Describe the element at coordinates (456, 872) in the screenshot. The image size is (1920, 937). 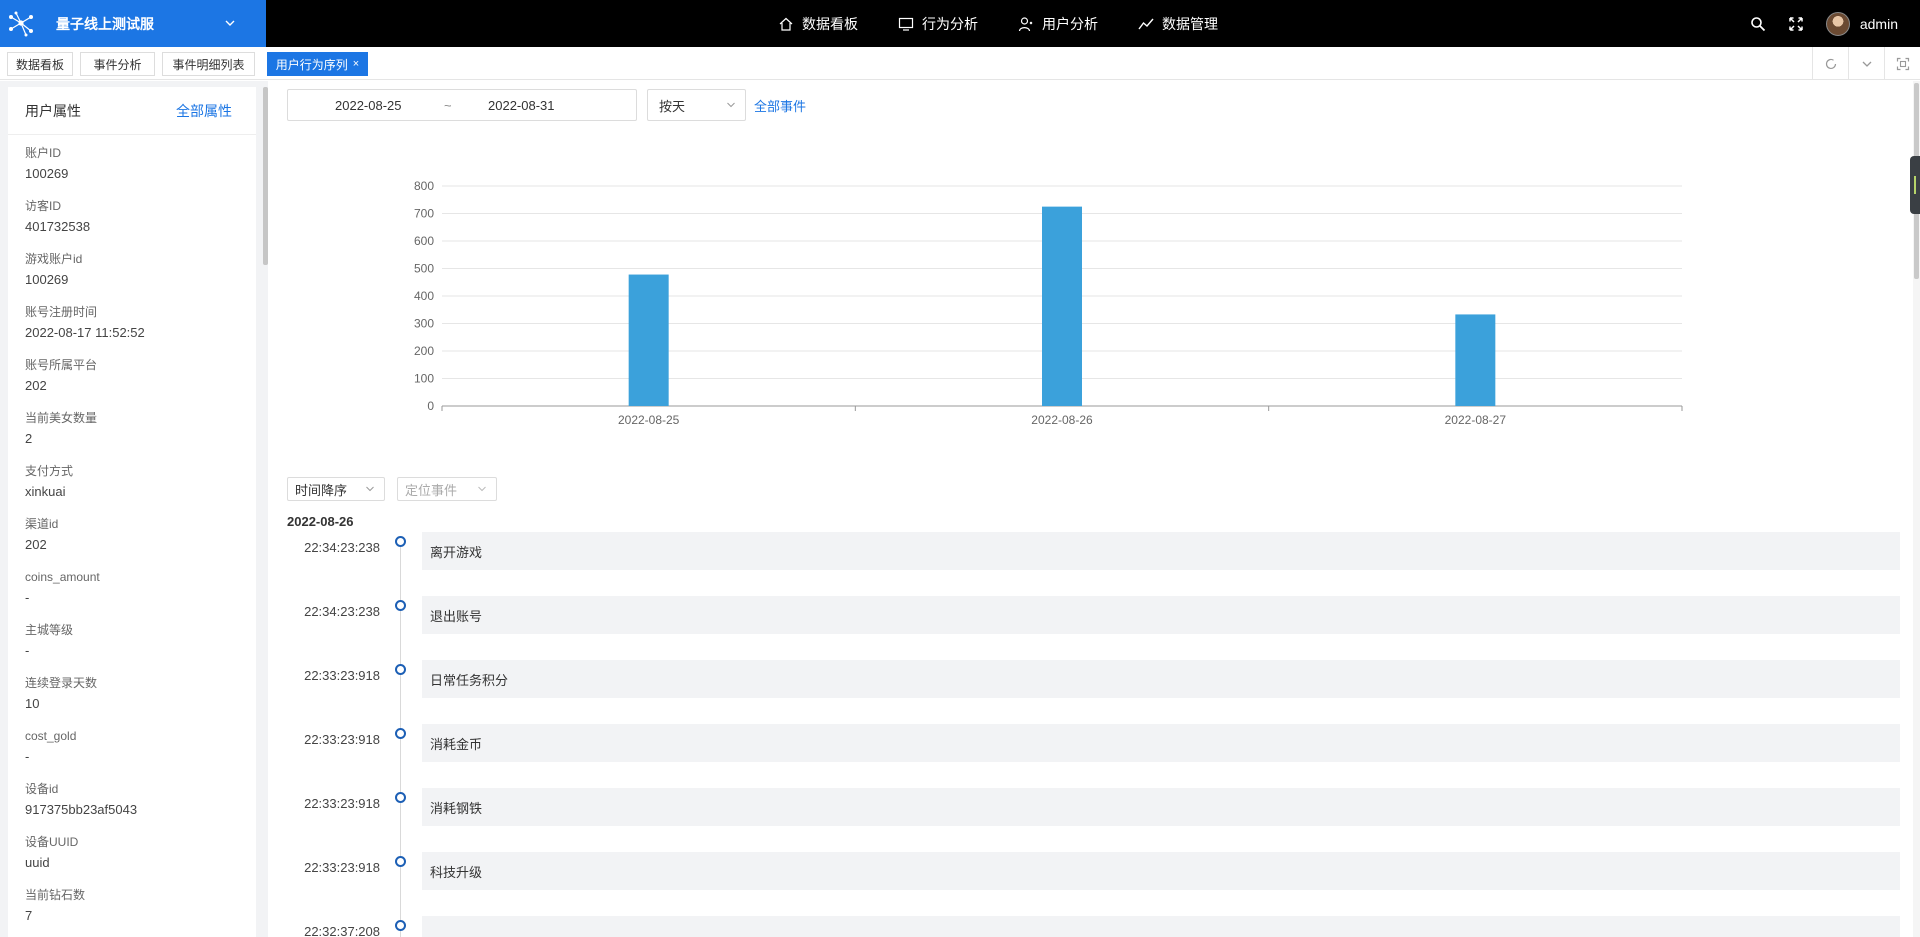
I see `event-name: 科技升级` at that location.